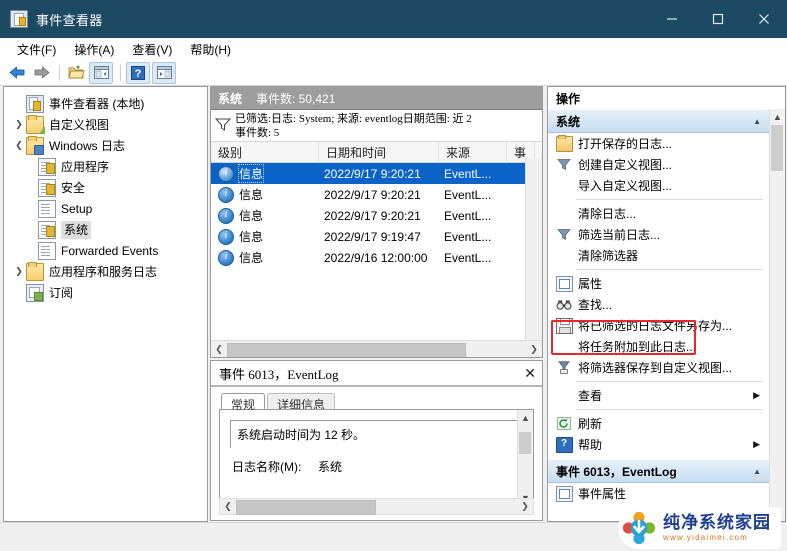 This screenshot has width=787, height=551. What do you see at coordinates (718, 19) in the screenshot?
I see `maximize-button` at bounding box center [718, 19].